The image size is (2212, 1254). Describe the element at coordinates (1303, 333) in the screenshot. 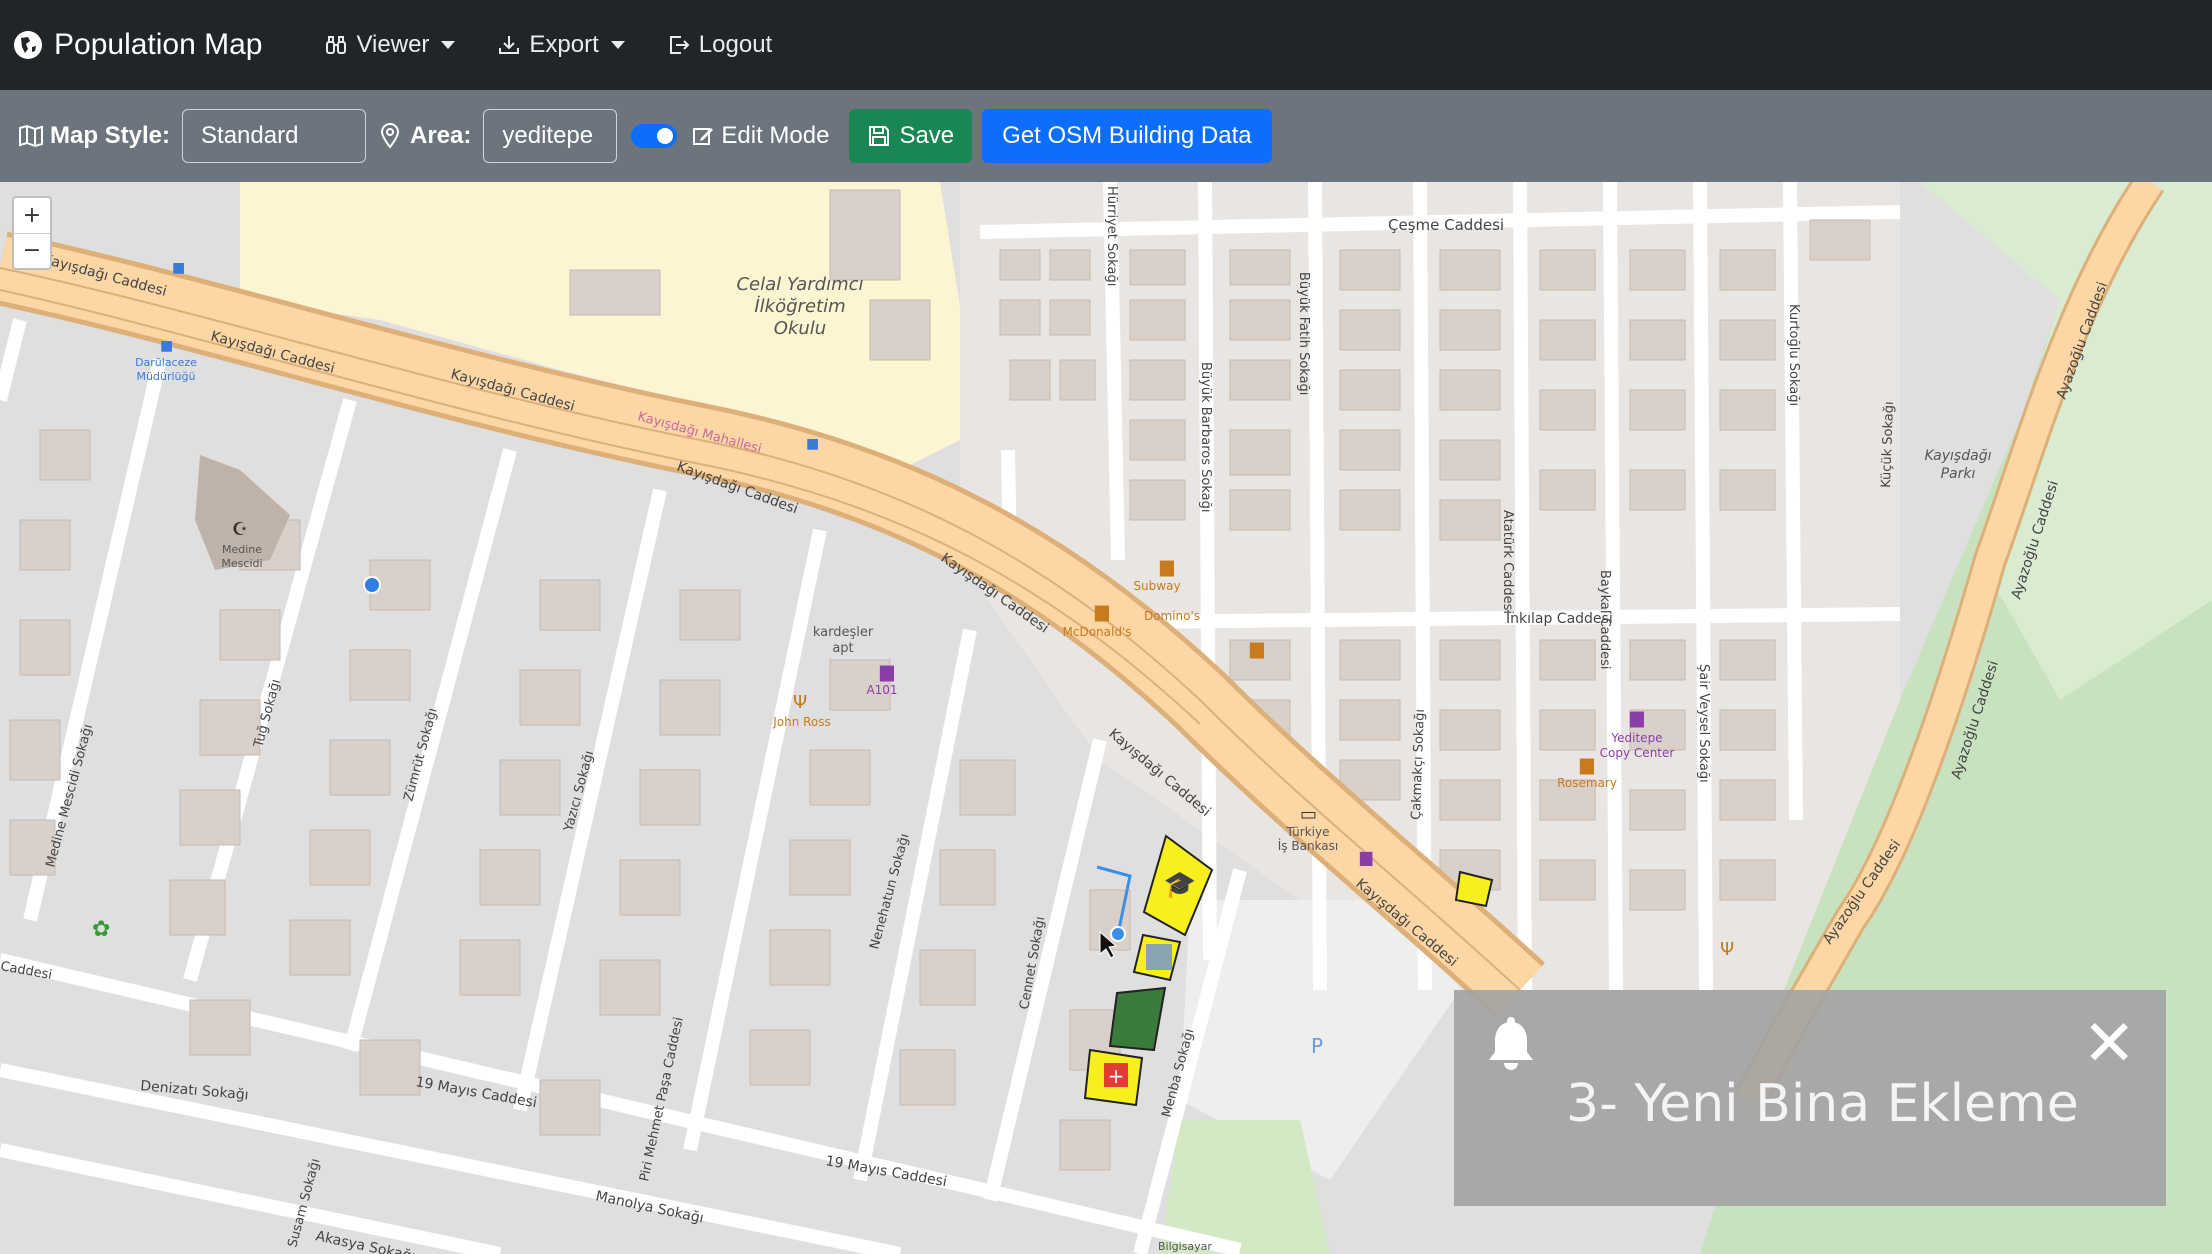

I see `street-label: Büyük Fatih Sokağı` at that location.